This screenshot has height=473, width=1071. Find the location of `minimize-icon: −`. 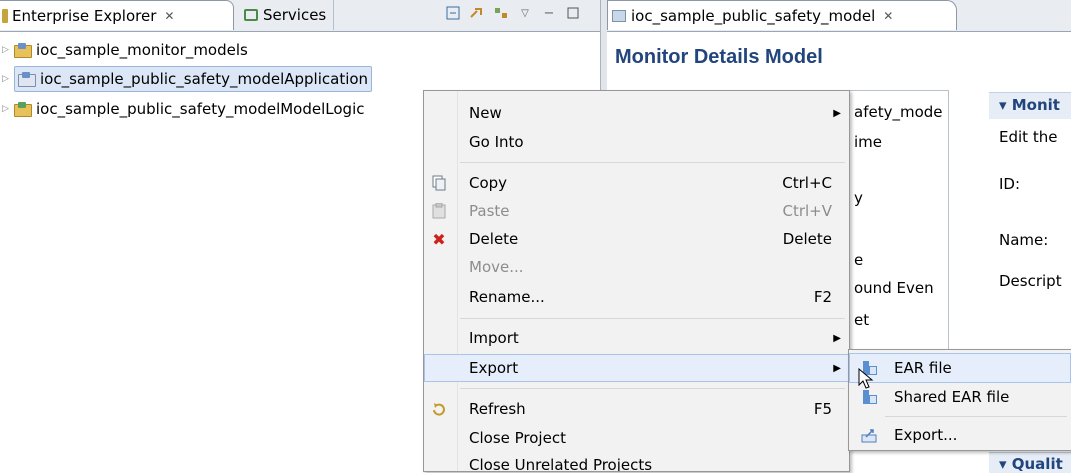

minimize-icon: − is located at coordinates (549, 13).